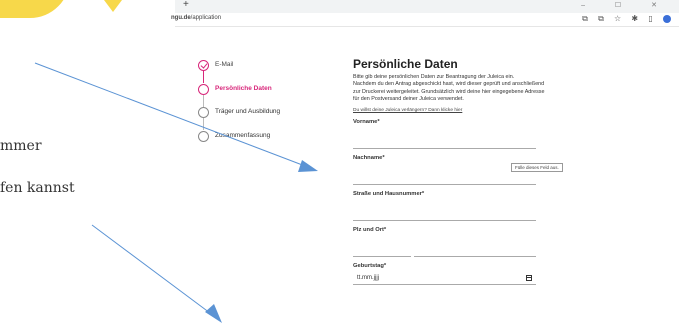 The image size is (679, 323). What do you see at coordinates (21, 146) in the screenshot?
I see `tutorial-text: mmer` at bounding box center [21, 146].